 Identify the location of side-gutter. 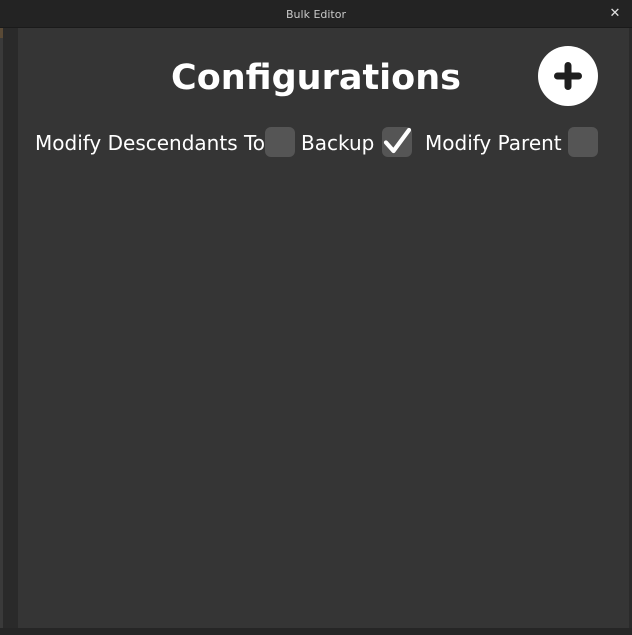
(10, 328).